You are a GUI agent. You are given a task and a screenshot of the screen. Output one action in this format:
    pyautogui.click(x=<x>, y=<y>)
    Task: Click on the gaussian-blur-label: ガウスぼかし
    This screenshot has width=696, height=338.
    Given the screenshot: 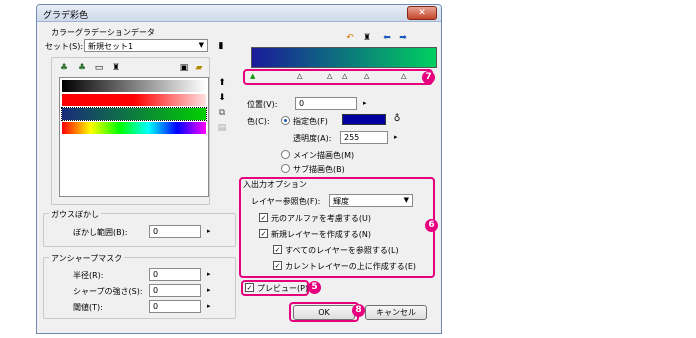 What is the action you would take?
    pyautogui.click(x=75, y=214)
    